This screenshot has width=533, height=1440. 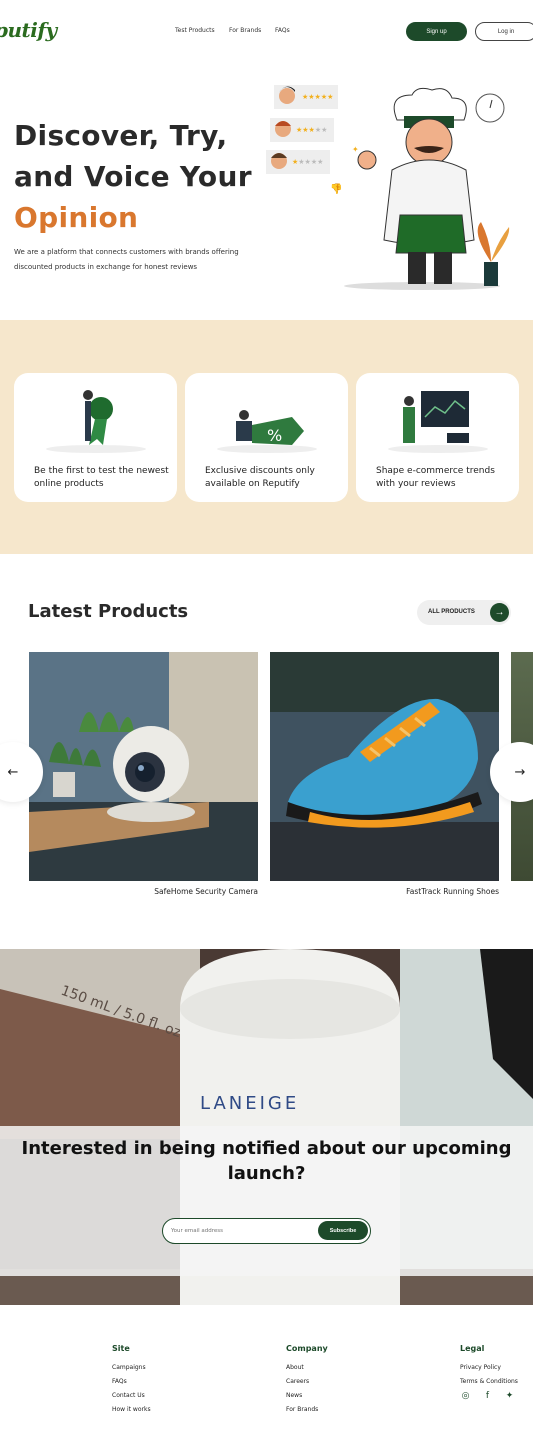 I want to click on email-input, so click(x=241, y=1231).